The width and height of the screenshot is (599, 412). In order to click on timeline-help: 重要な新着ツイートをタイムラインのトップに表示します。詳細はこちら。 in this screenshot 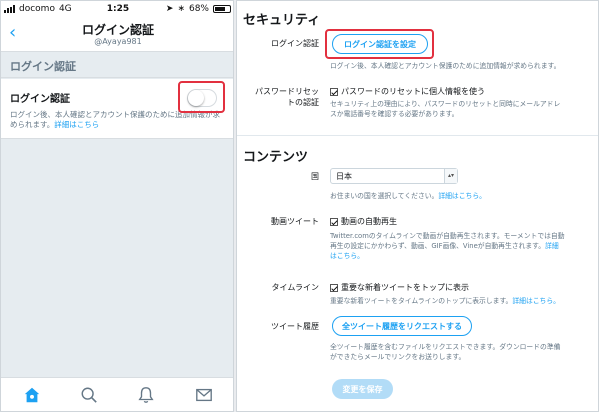, I will do `click(445, 301)`.